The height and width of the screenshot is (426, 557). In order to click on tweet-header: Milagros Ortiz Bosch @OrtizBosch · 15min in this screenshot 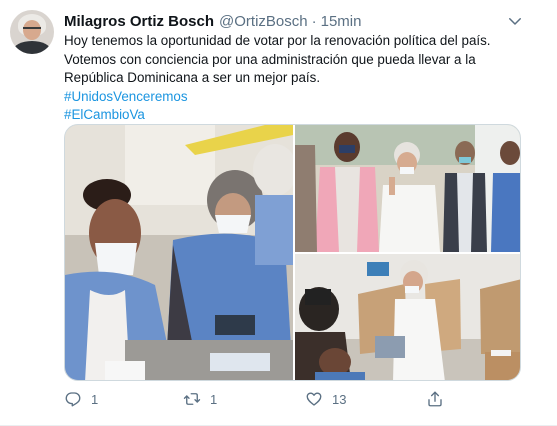, I will do `click(212, 21)`.